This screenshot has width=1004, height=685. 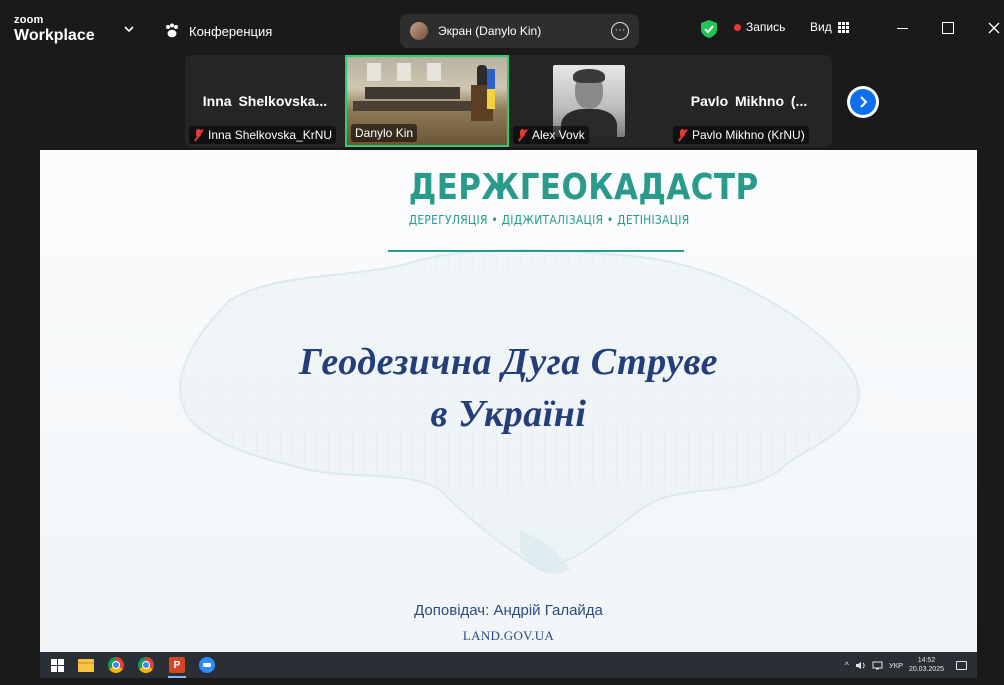 I want to click on view-button: Вид, so click(x=829, y=27).